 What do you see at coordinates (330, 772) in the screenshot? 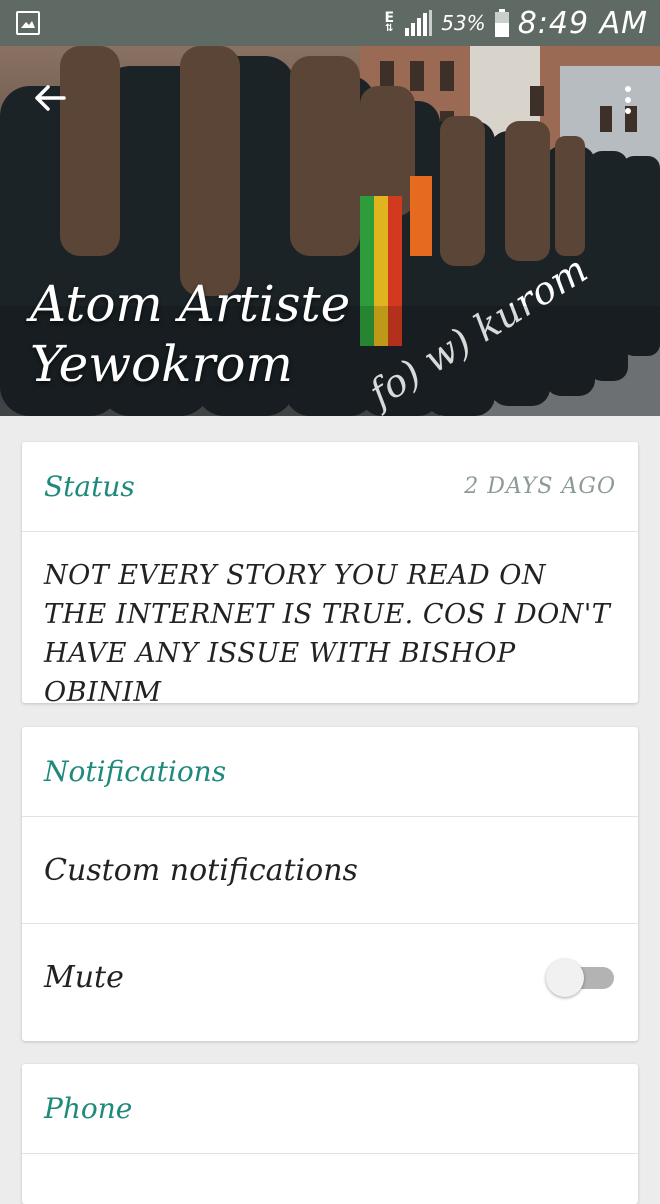
I see `notifications-card-header: Notifications` at bounding box center [330, 772].